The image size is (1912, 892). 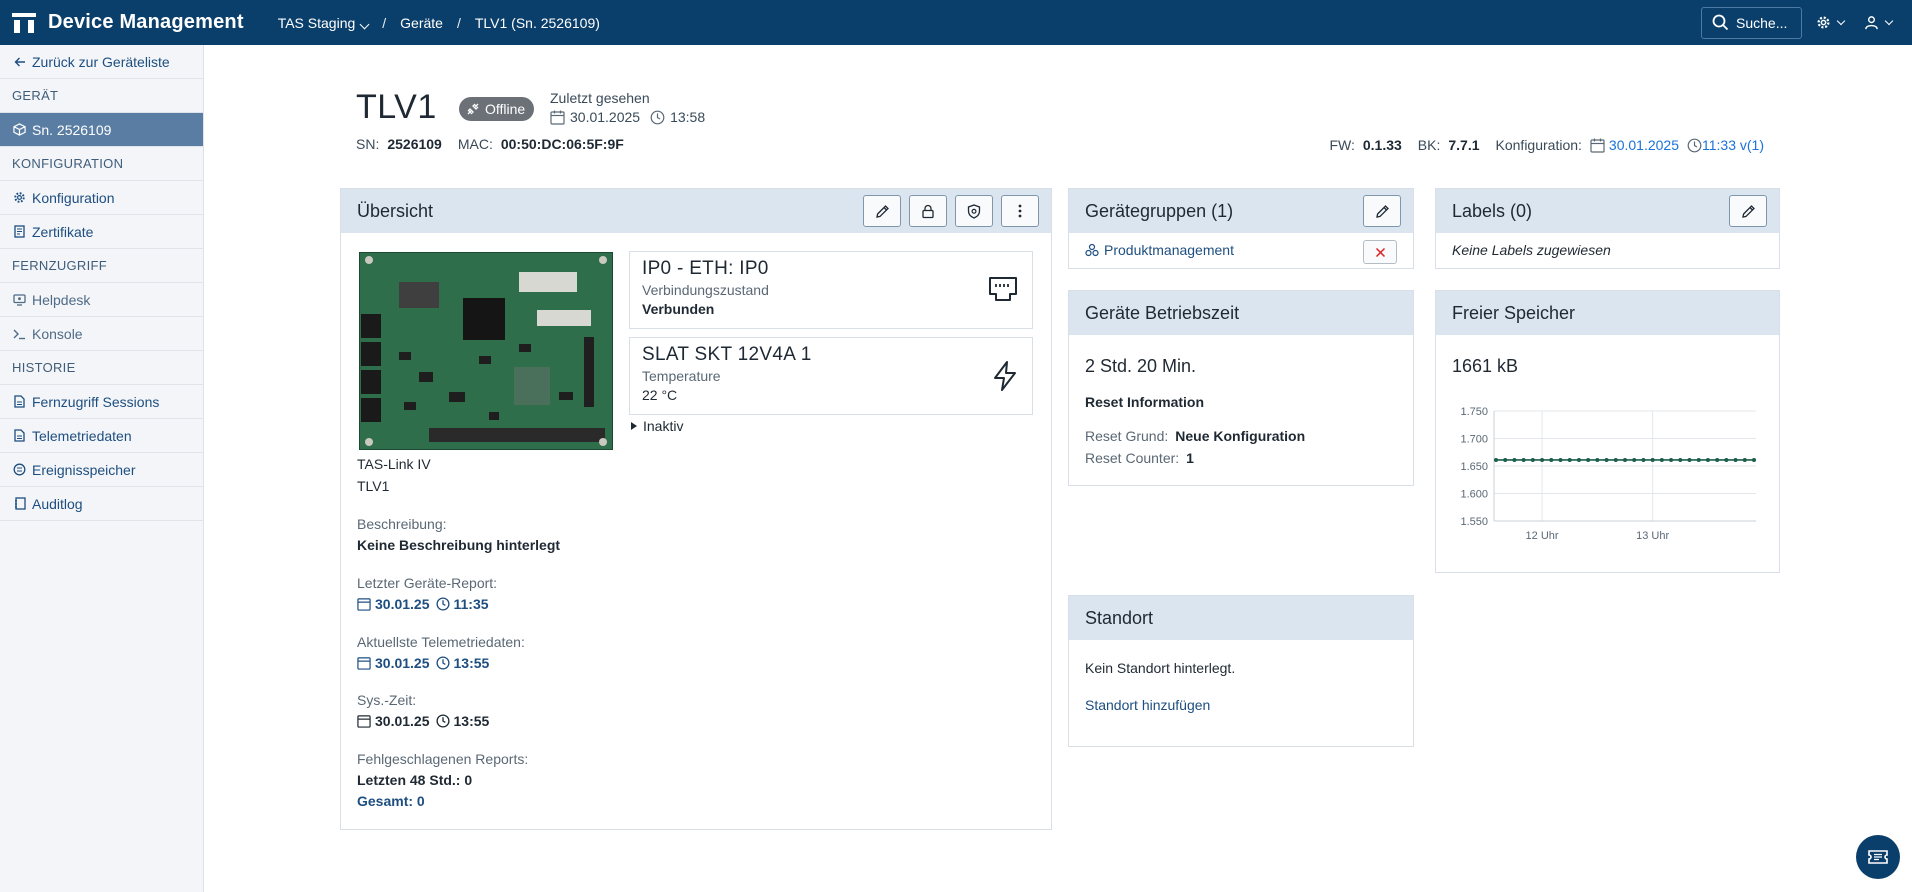 I want to click on labels-empty: Keine Labels zugewiesen, so click(x=1531, y=250).